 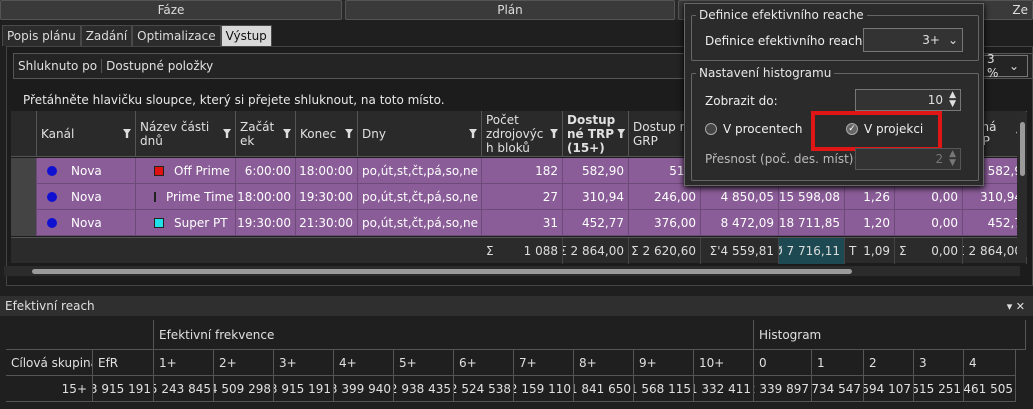 What do you see at coordinates (186, 134) in the screenshot?
I see `header-nazev: Název části dnů` at bounding box center [186, 134].